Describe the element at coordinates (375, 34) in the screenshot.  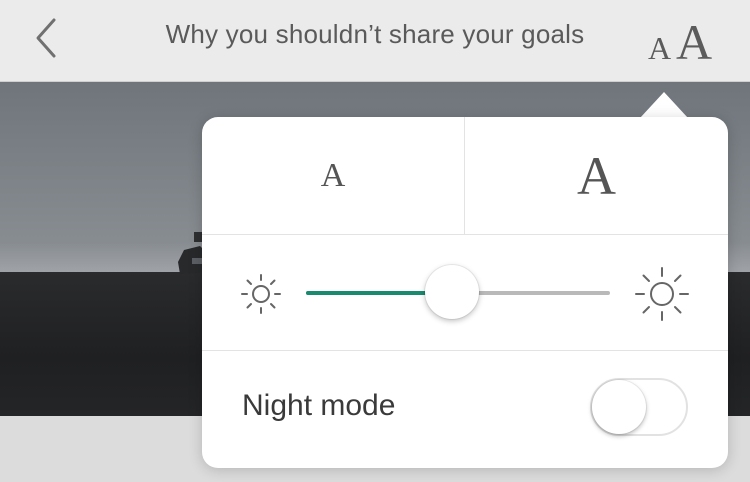
I see `article-title: Why you shouldn’t share your goals` at that location.